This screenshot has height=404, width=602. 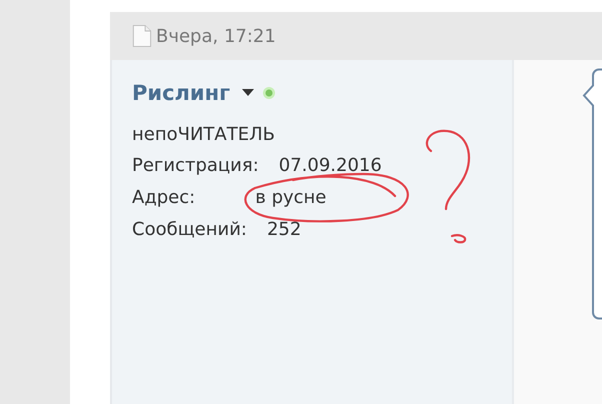 What do you see at coordinates (248, 93) in the screenshot?
I see `caret-icon` at bounding box center [248, 93].